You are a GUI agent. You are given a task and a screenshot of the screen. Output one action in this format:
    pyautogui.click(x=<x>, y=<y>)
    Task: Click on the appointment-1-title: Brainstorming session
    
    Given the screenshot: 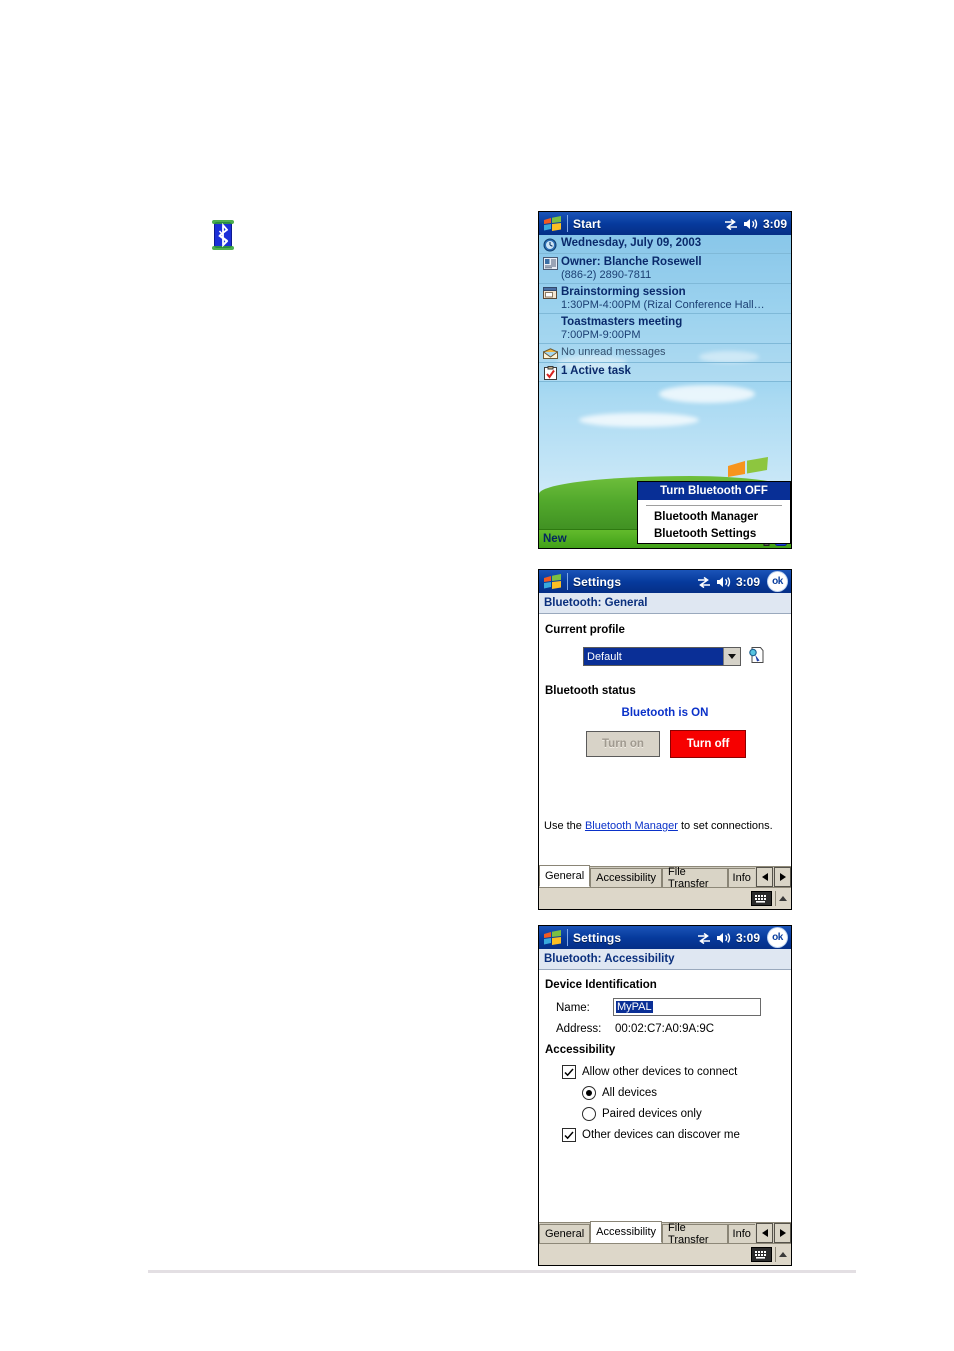 What is the action you would take?
    pyautogui.click(x=623, y=292)
    